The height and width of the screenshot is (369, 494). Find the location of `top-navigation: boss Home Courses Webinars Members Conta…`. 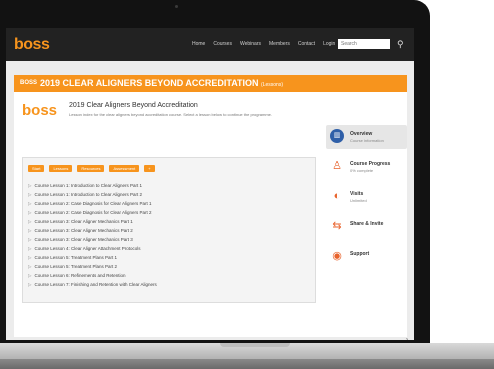

top-navigation: boss Home Courses Webinars Members Conta… is located at coordinates (210, 44).